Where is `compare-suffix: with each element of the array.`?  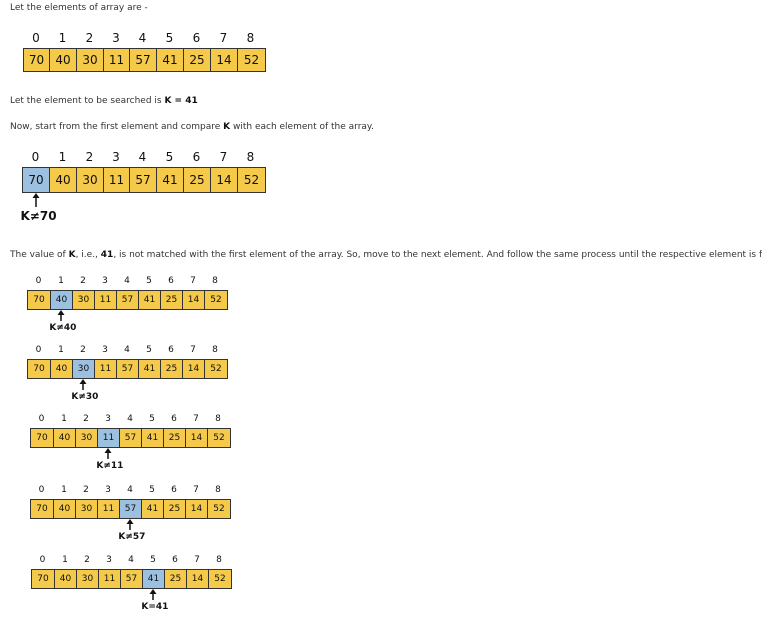 compare-suffix: with each element of the array. is located at coordinates (302, 127).